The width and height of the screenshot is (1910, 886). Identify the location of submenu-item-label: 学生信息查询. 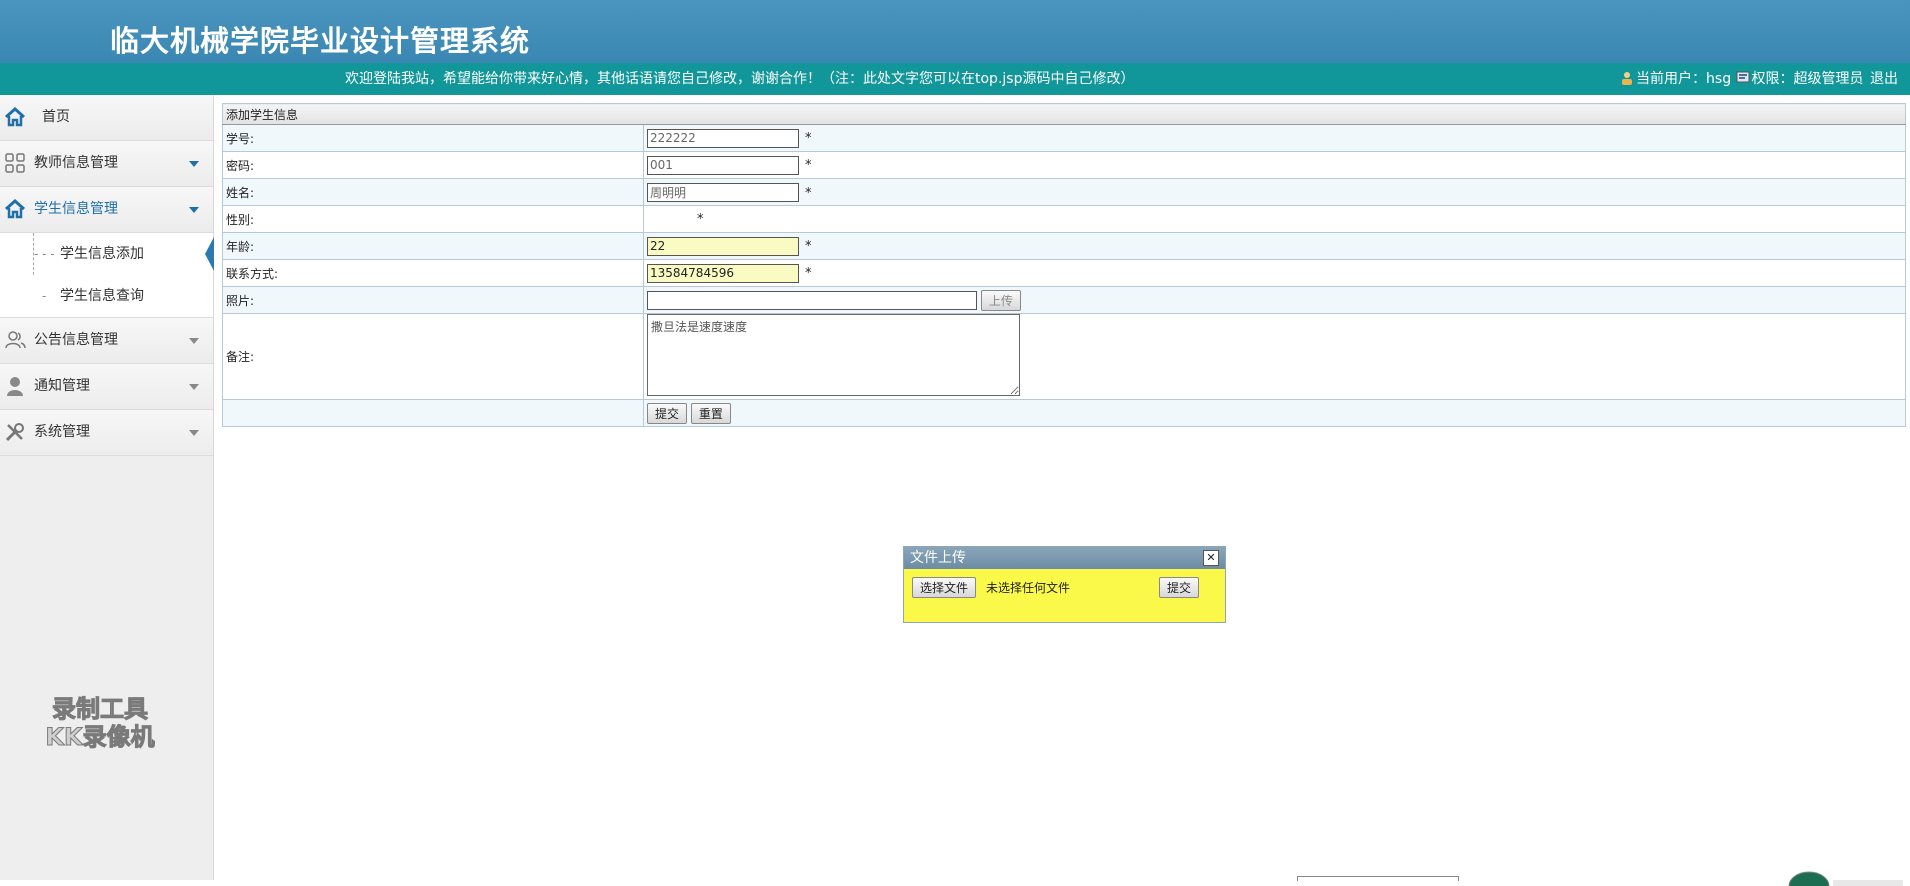
(102, 296).